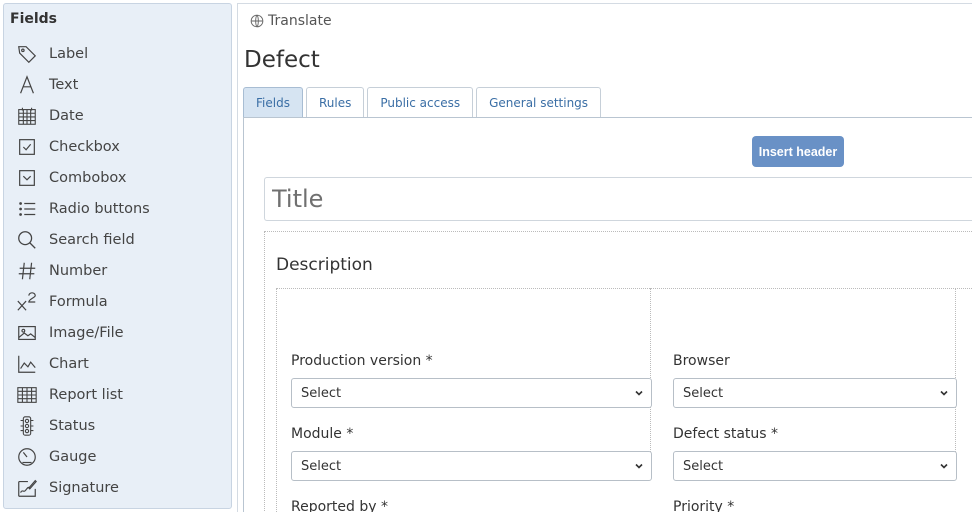  What do you see at coordinates (27, 488) in the screenshot?
I see `signature-icon` at bounding box center [27, 488].